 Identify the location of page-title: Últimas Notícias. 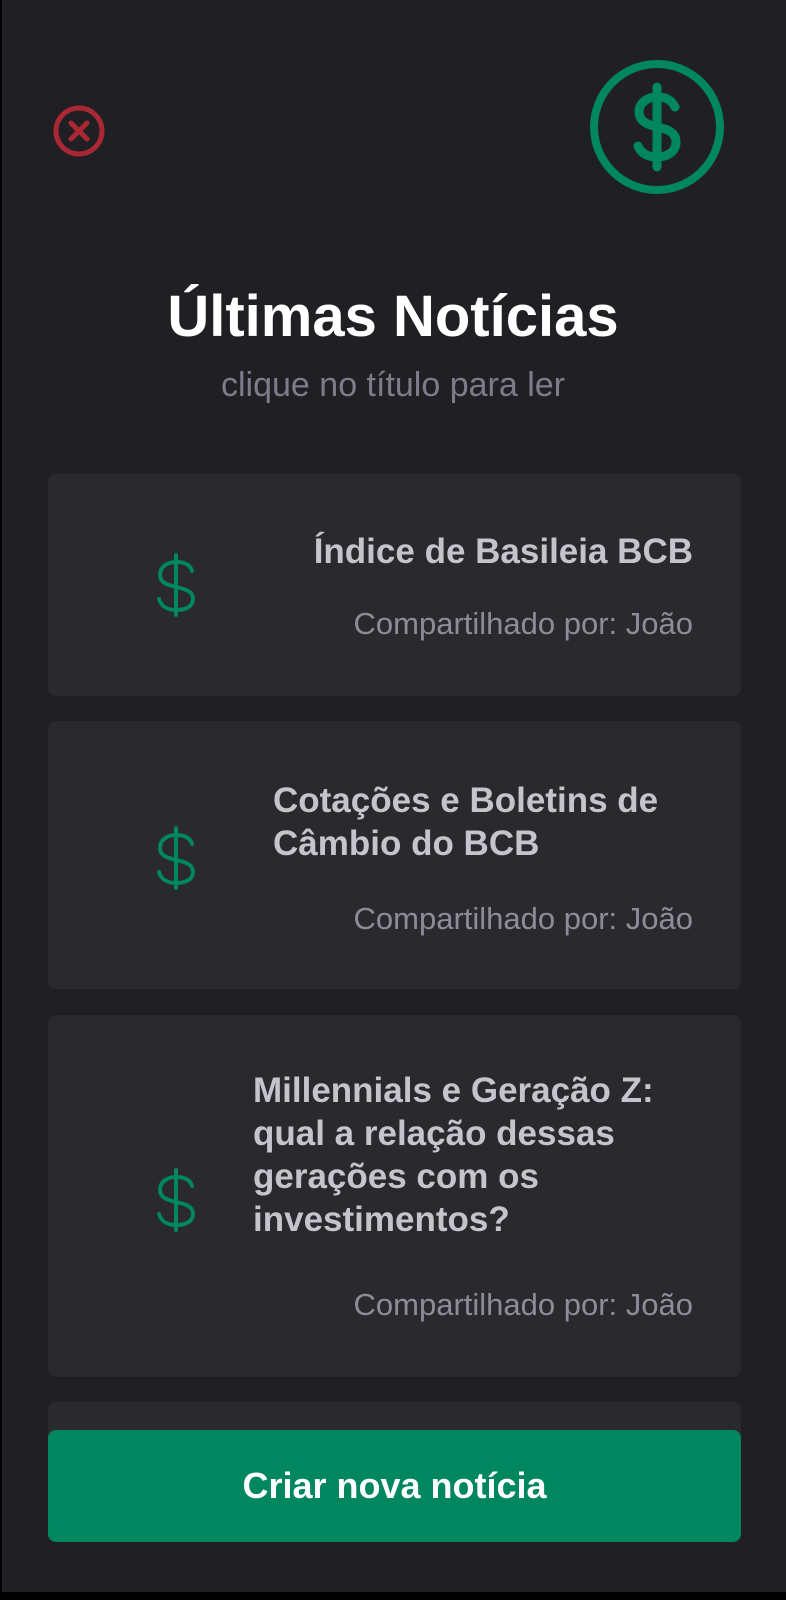
(393, 316).